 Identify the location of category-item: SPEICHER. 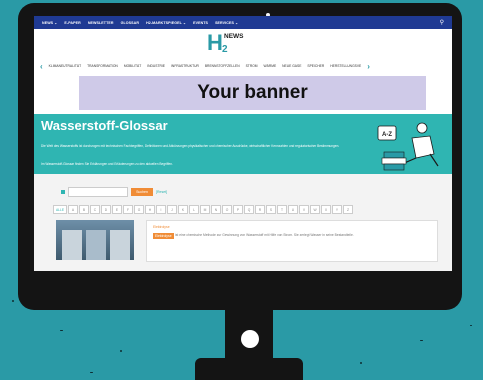
(315, 66).